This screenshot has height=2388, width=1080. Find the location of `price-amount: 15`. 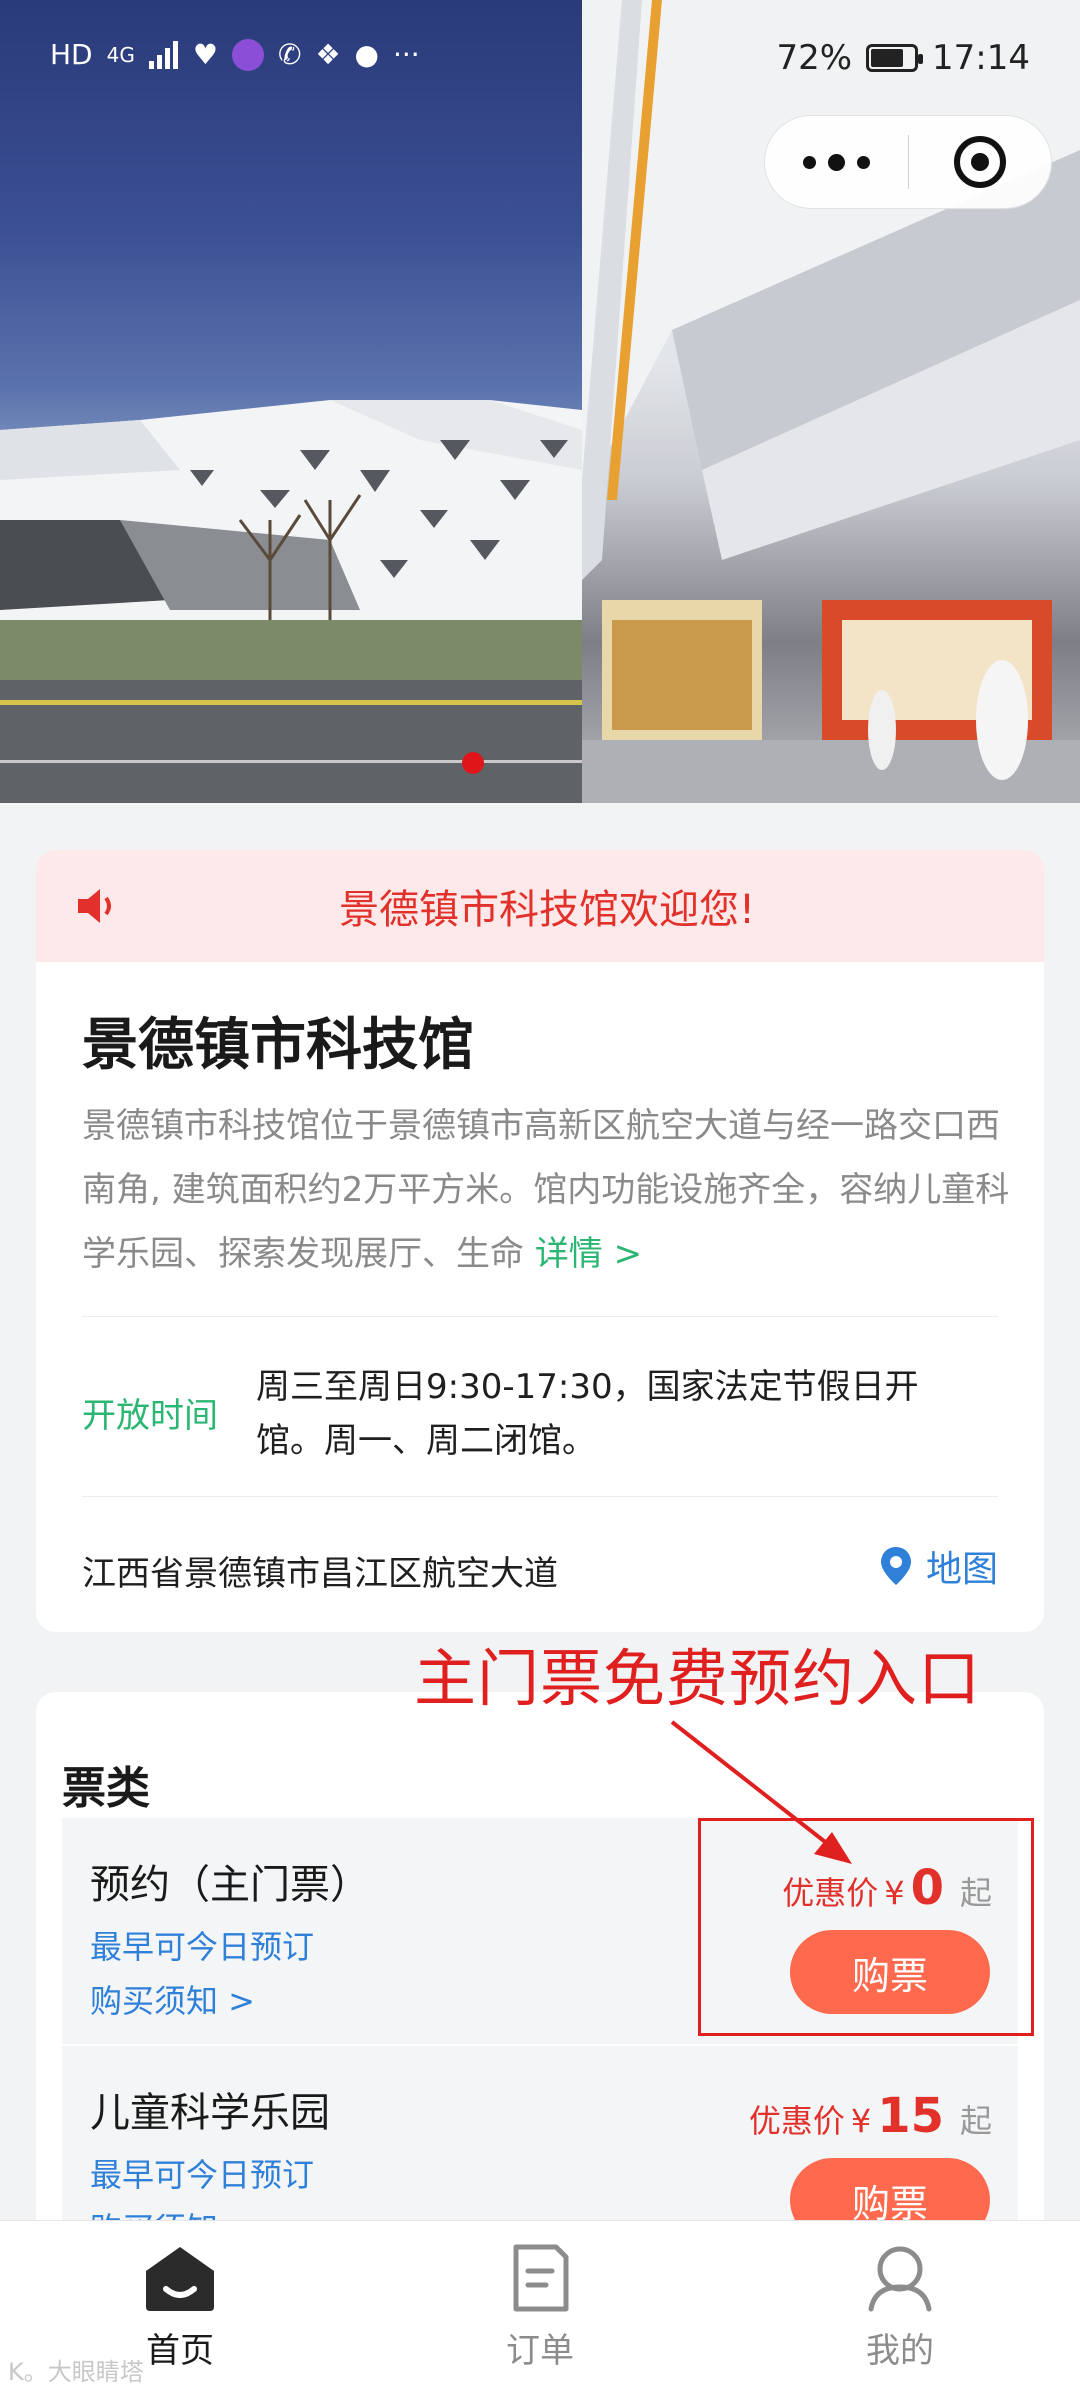

price-amount: 15 is located at coordinates (910, 2116).